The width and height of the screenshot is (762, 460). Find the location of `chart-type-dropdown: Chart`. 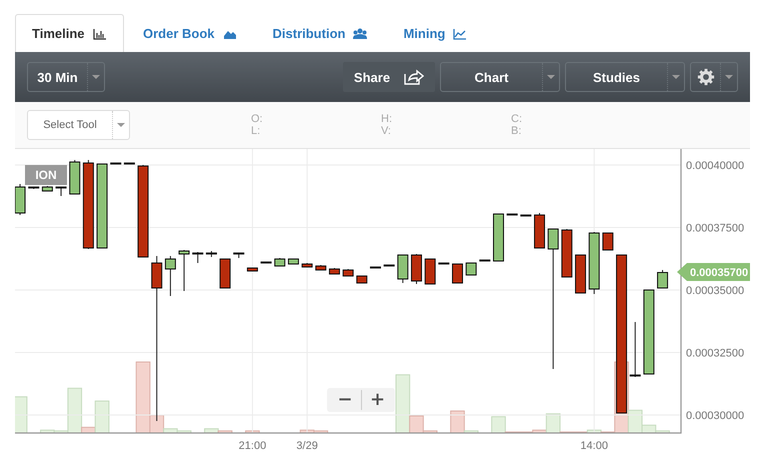

chart-type-dropdown: Chart is located at coordinates (500, 77).